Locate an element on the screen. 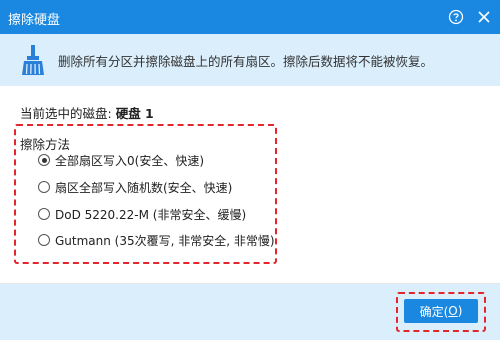 This screenshot has width=500, height=340. wipe-option-label: 全部扇区写入0(安全、快速) is located at coordinates (129, 160).